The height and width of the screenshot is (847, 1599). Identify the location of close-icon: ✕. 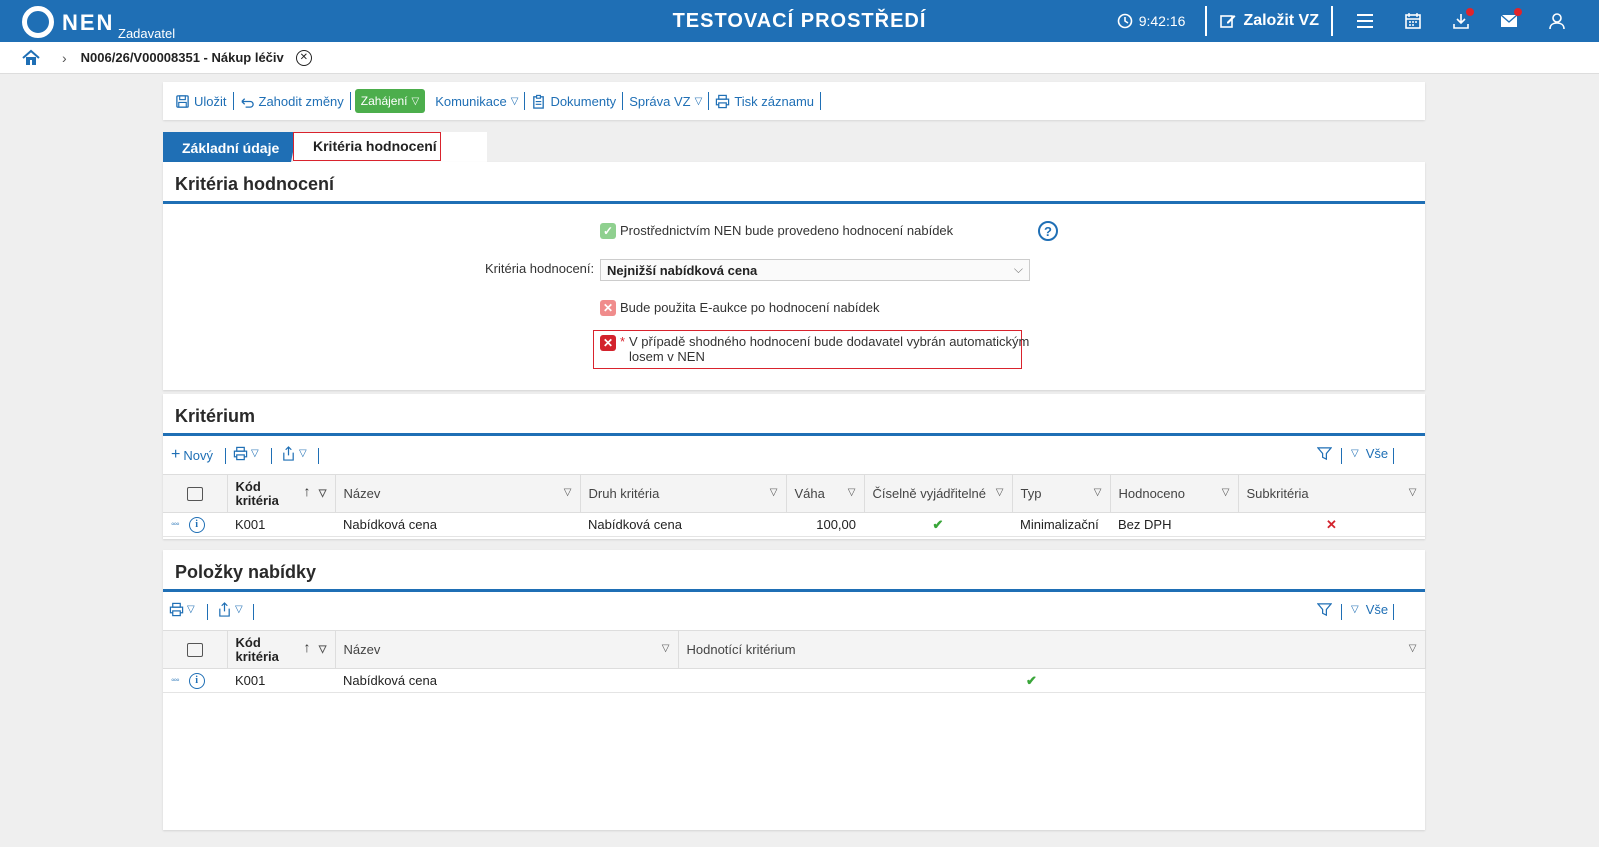
(303, 57).